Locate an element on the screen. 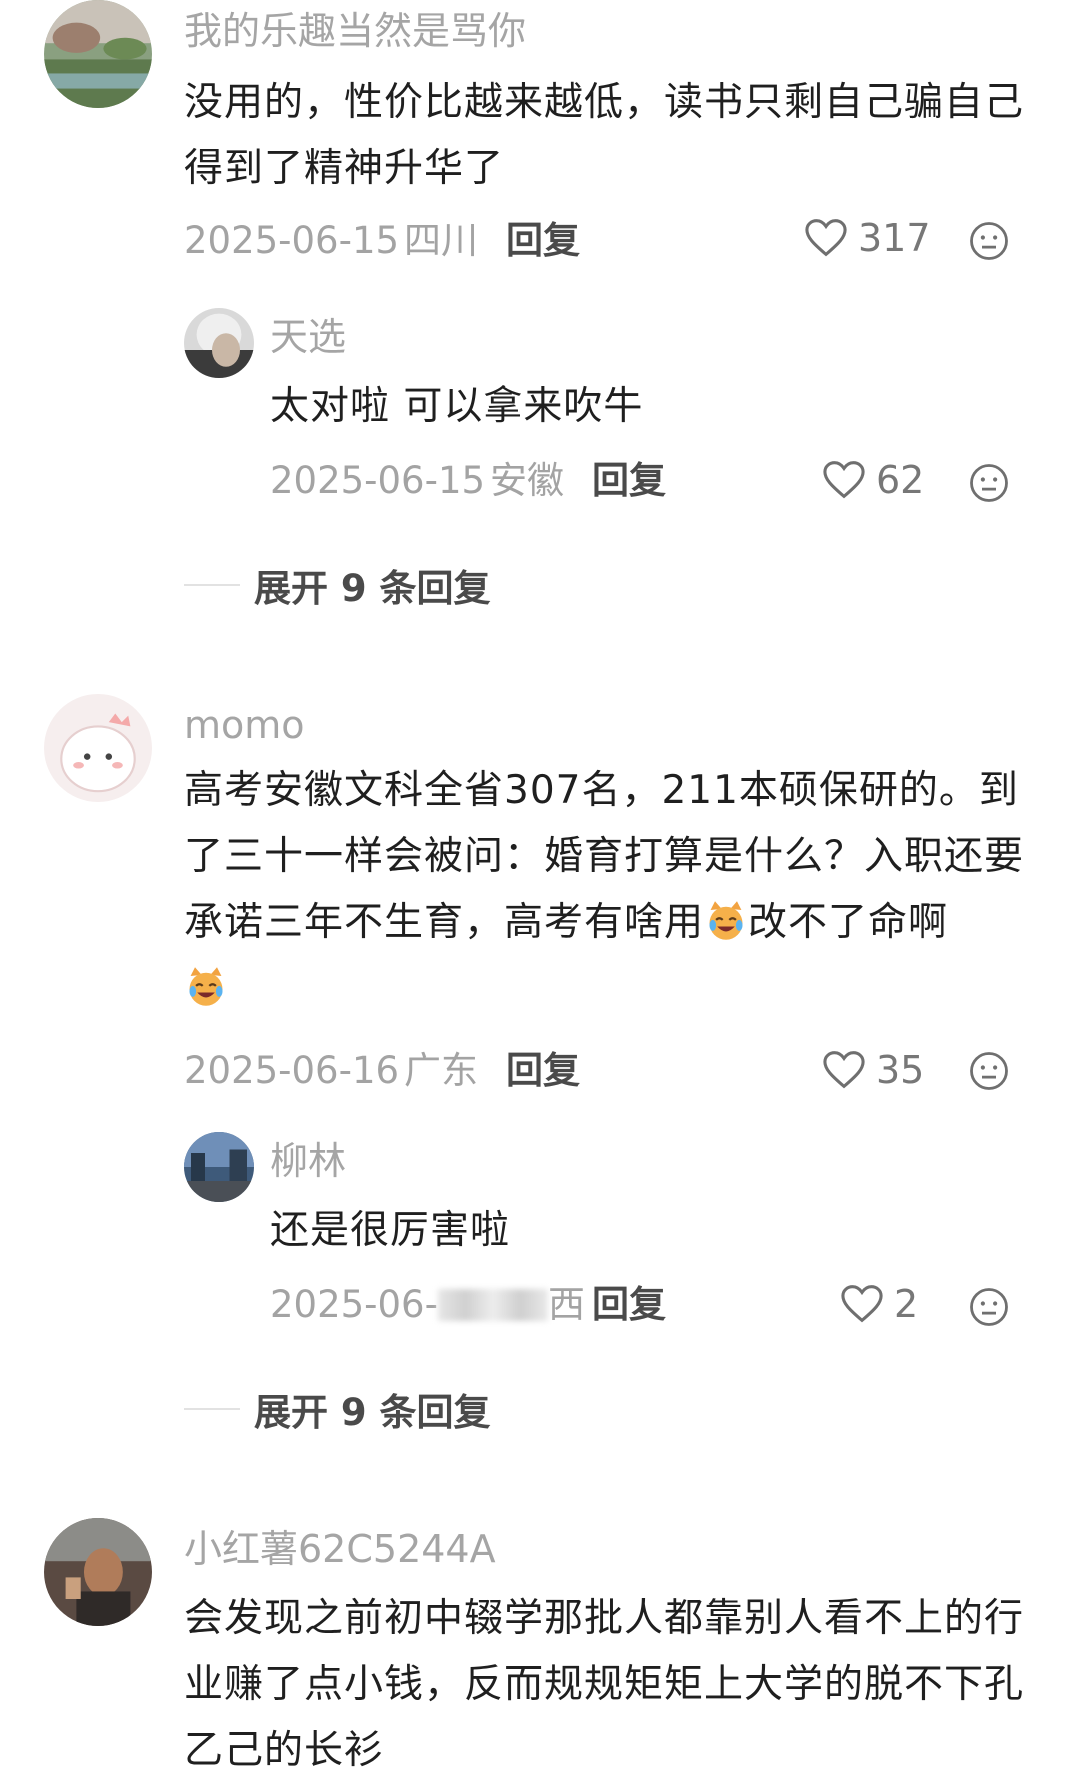 The width and height of the screenshot is (1072, 1784). like-count: 2 is located at coordinates (906, 1304).